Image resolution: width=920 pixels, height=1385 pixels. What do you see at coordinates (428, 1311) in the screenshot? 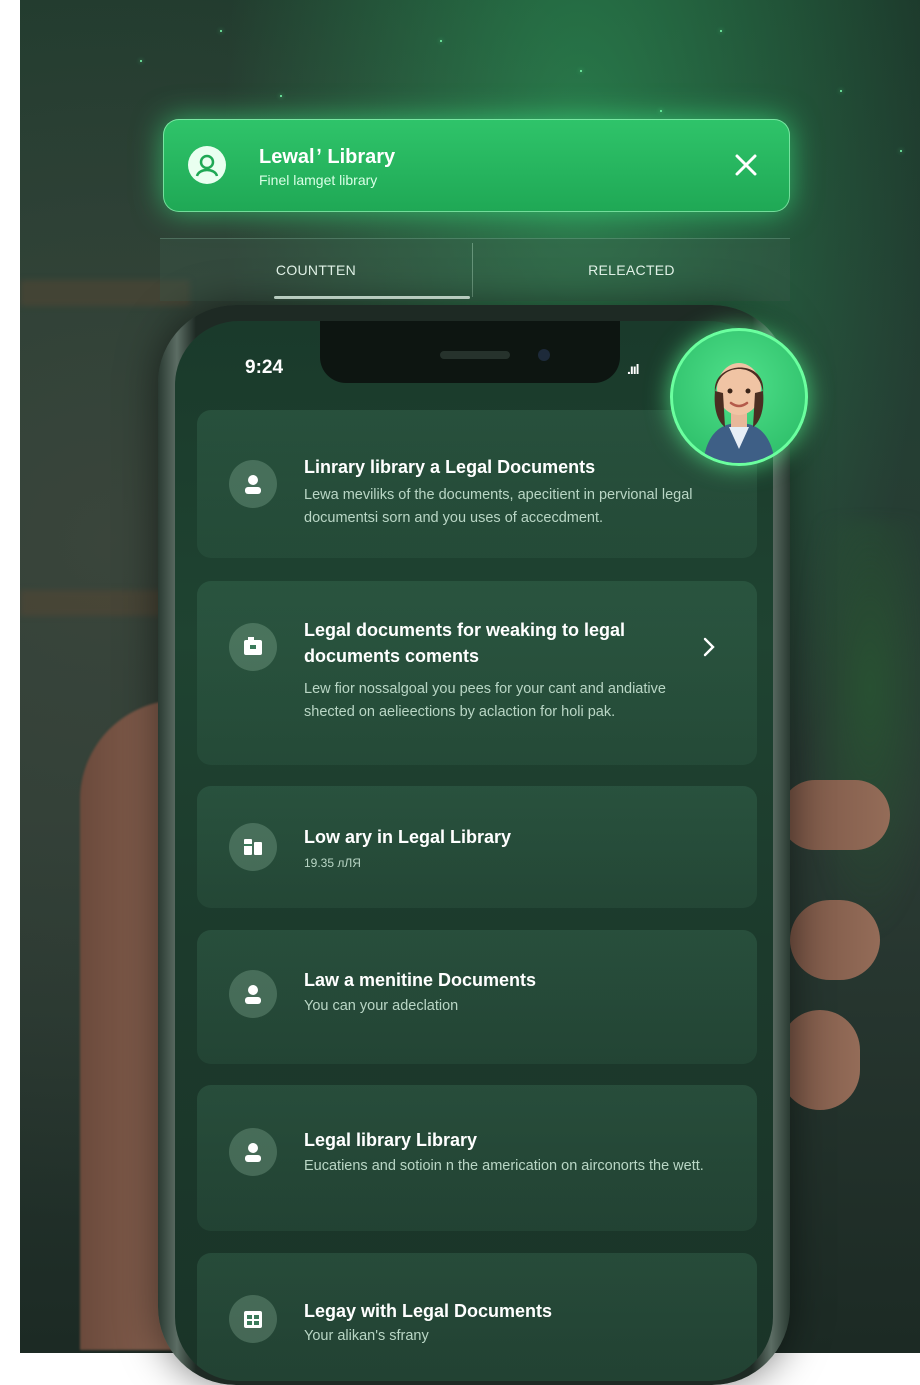
I see `card-title: Legay with Legal Documents` at bounding box center [428, 1311].